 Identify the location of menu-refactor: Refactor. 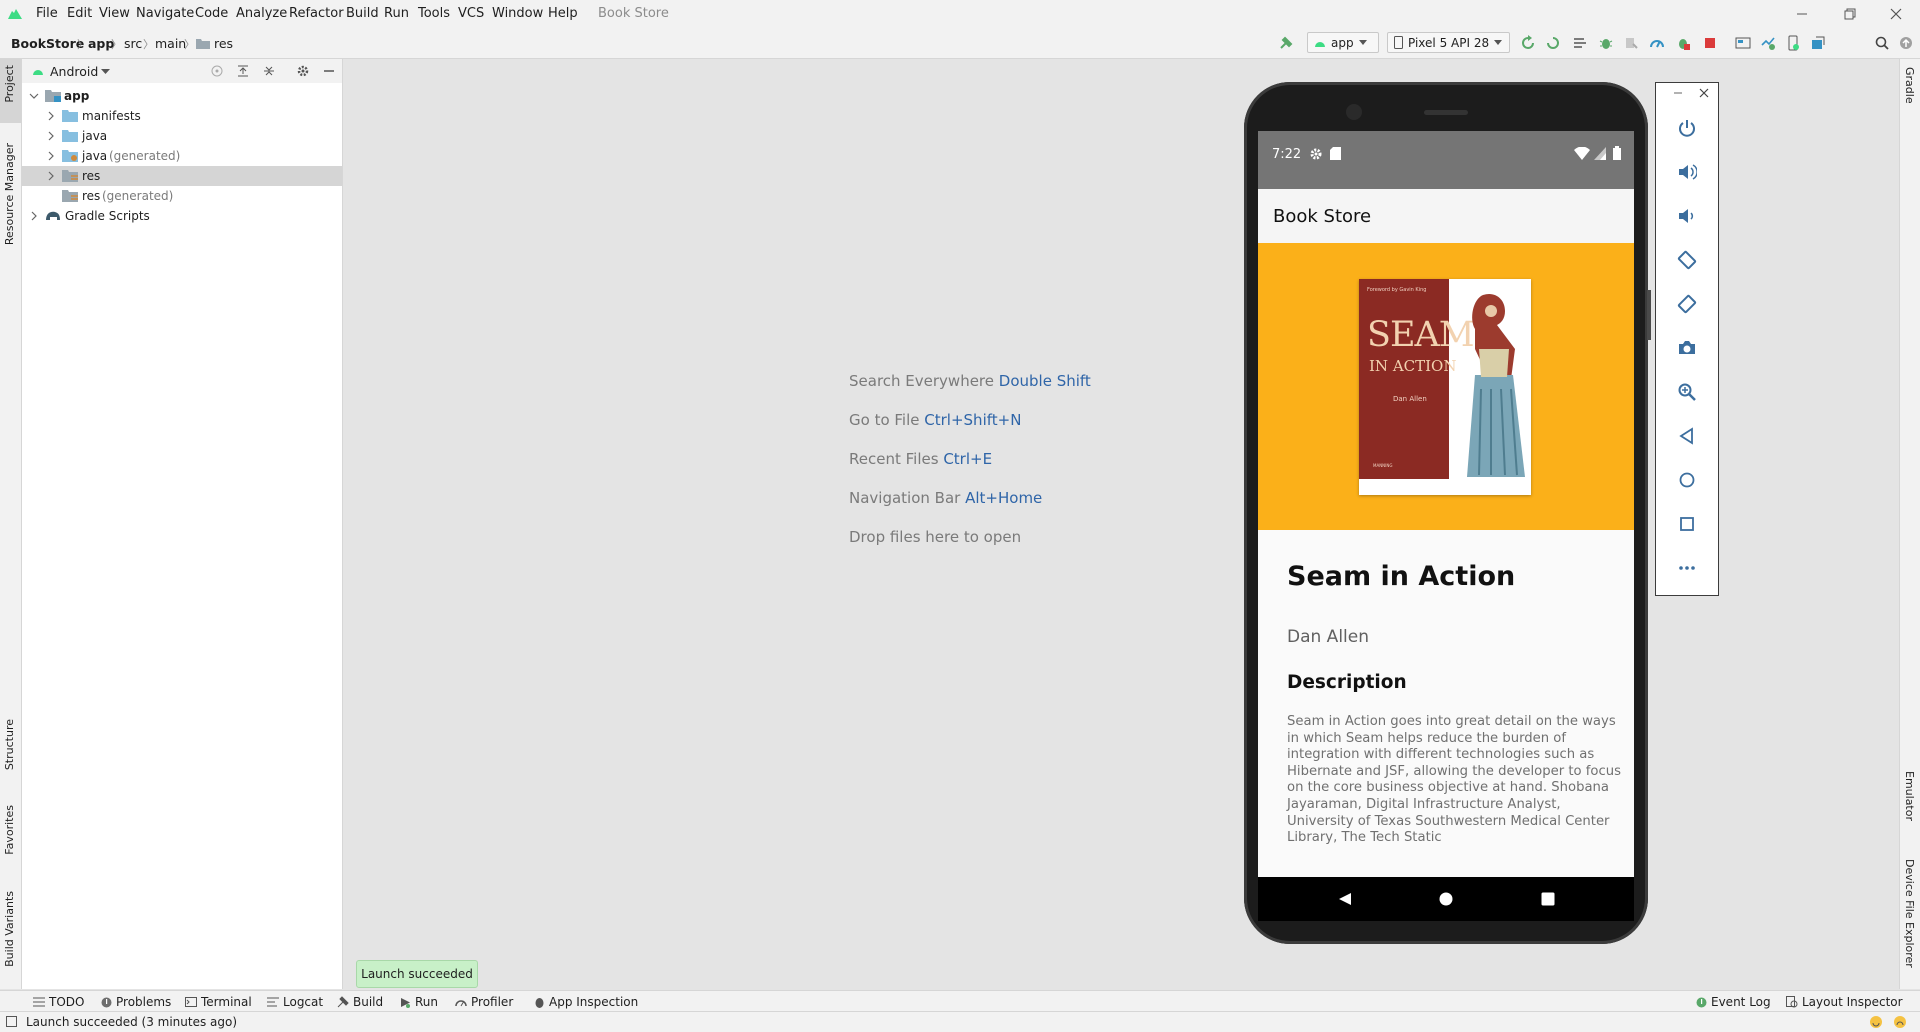
(316, 13).